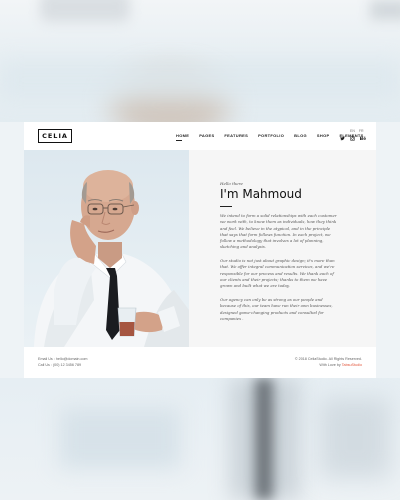 Image resolution: width=400 pixels, height=500 pixels. I want to click on social-links, so click(353, 139).